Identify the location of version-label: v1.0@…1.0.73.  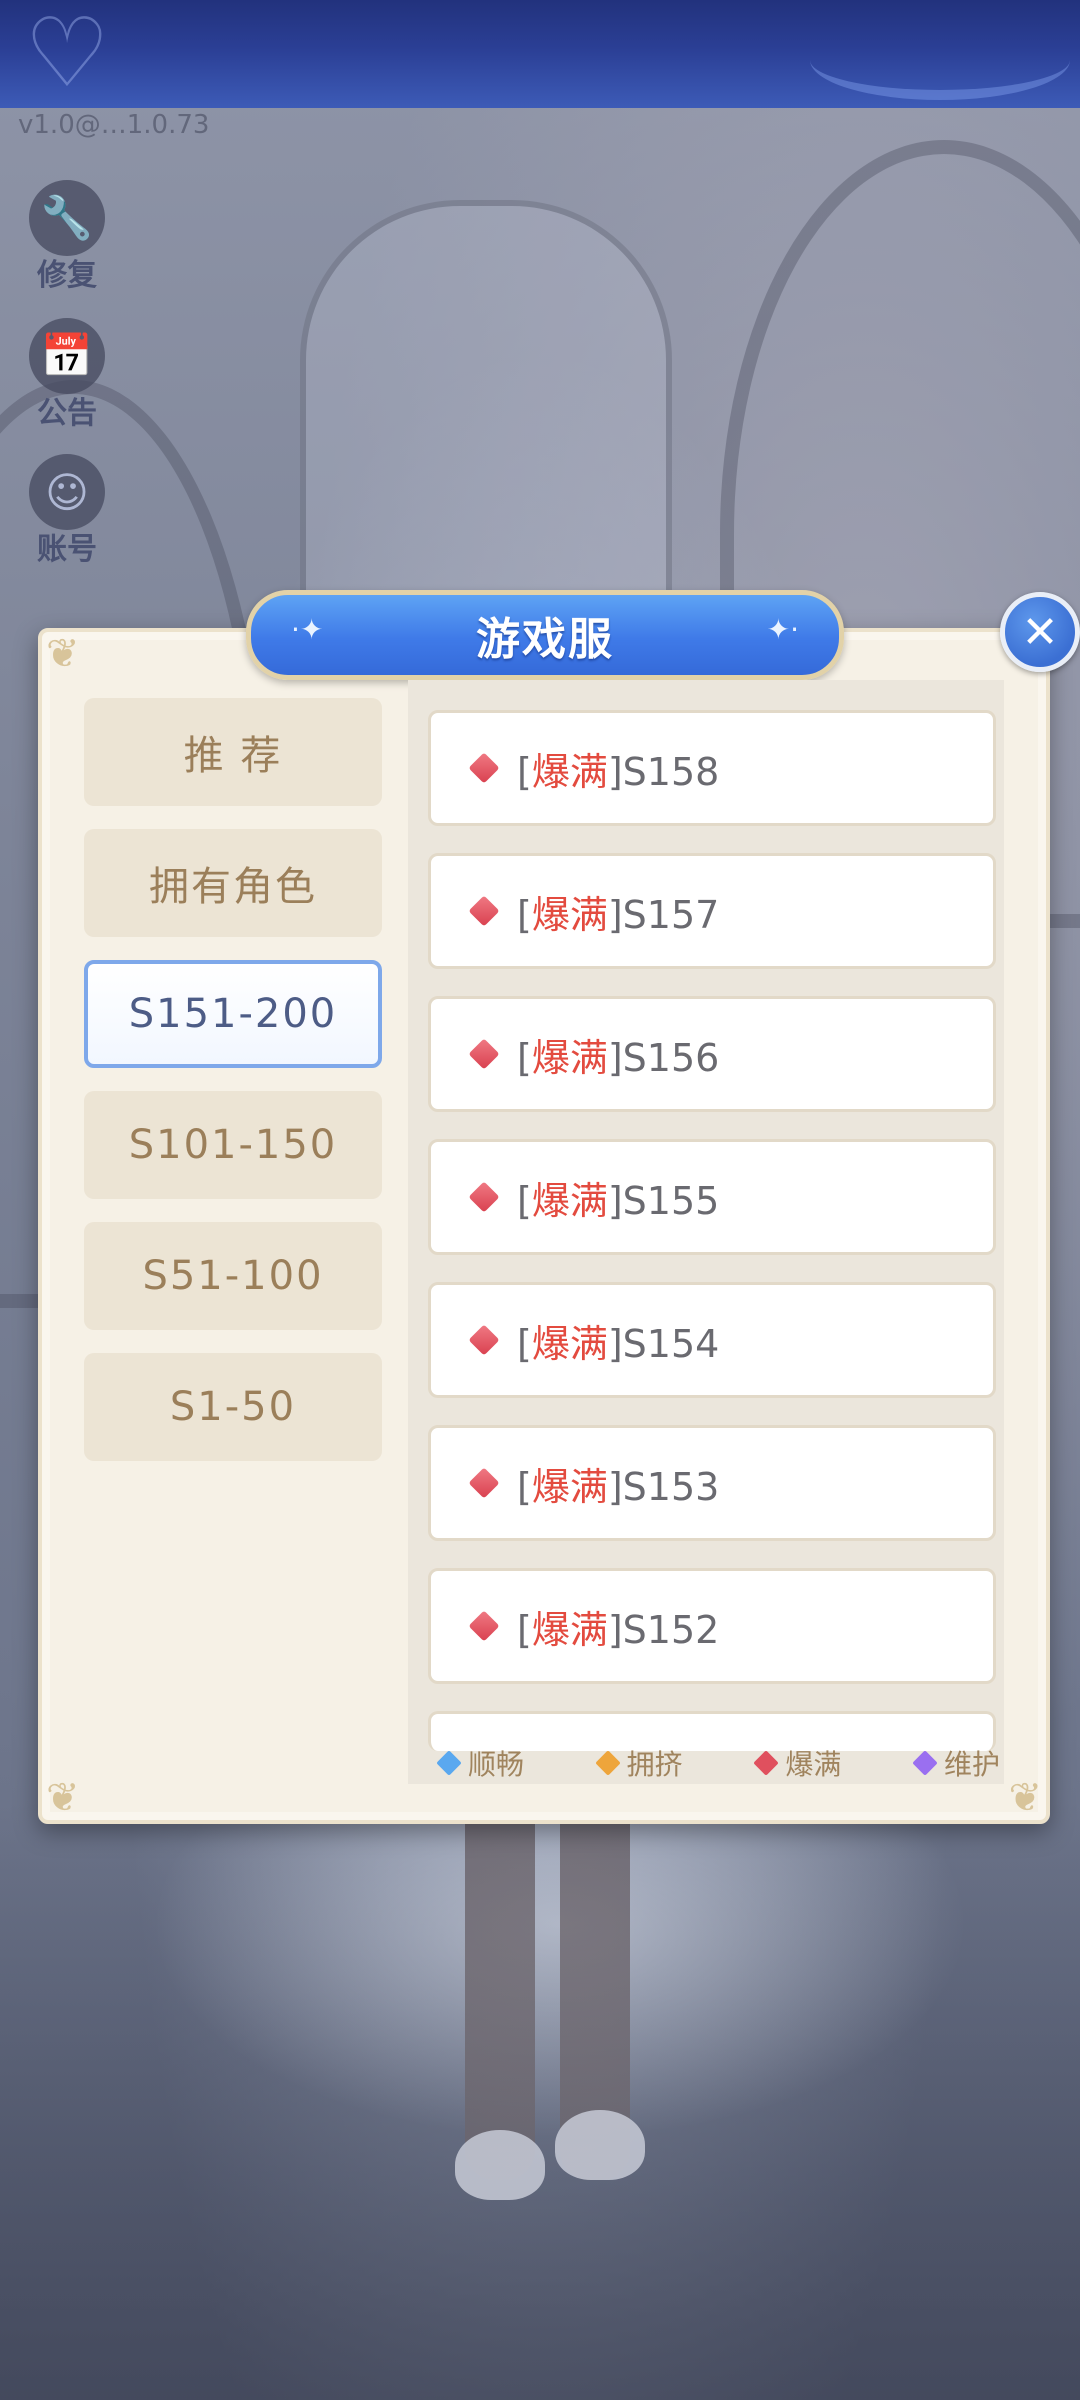
(114, 125).